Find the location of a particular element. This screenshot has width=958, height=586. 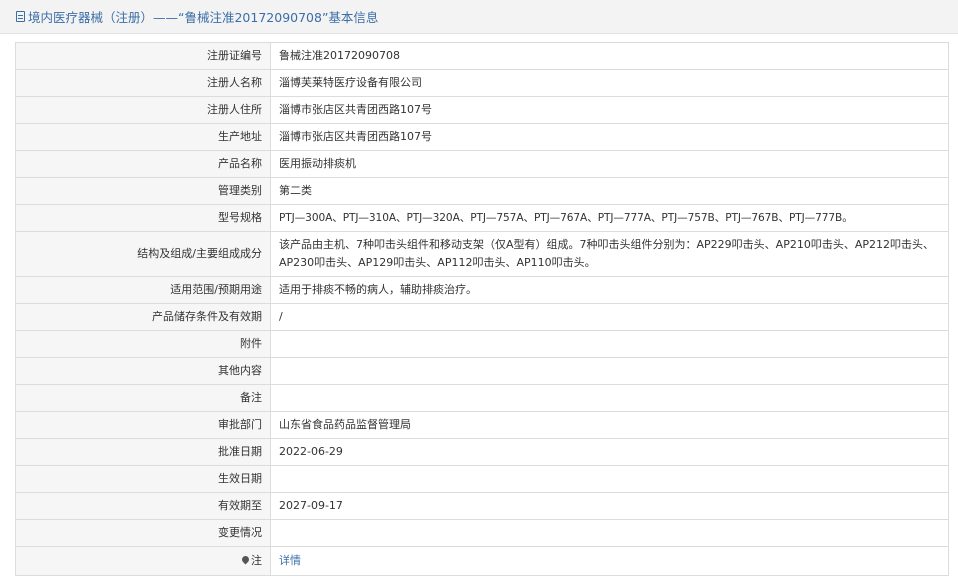

row-value: 第二类 is located at coordinates (609, 191).